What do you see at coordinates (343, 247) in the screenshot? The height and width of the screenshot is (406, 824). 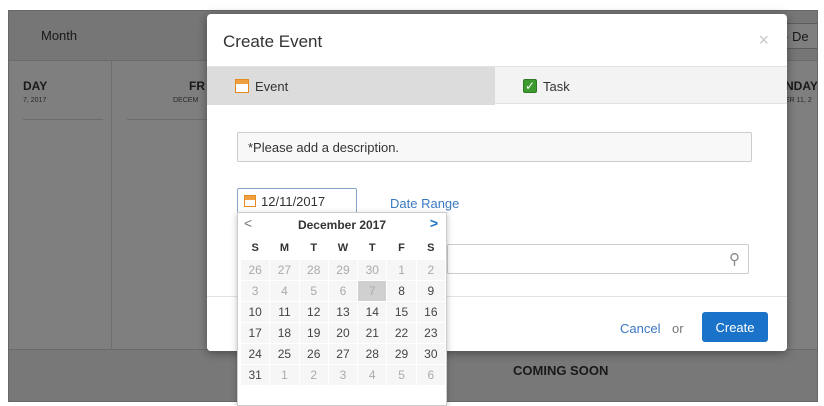 I see `weekday-label: W` at bounding box center [343, 247].